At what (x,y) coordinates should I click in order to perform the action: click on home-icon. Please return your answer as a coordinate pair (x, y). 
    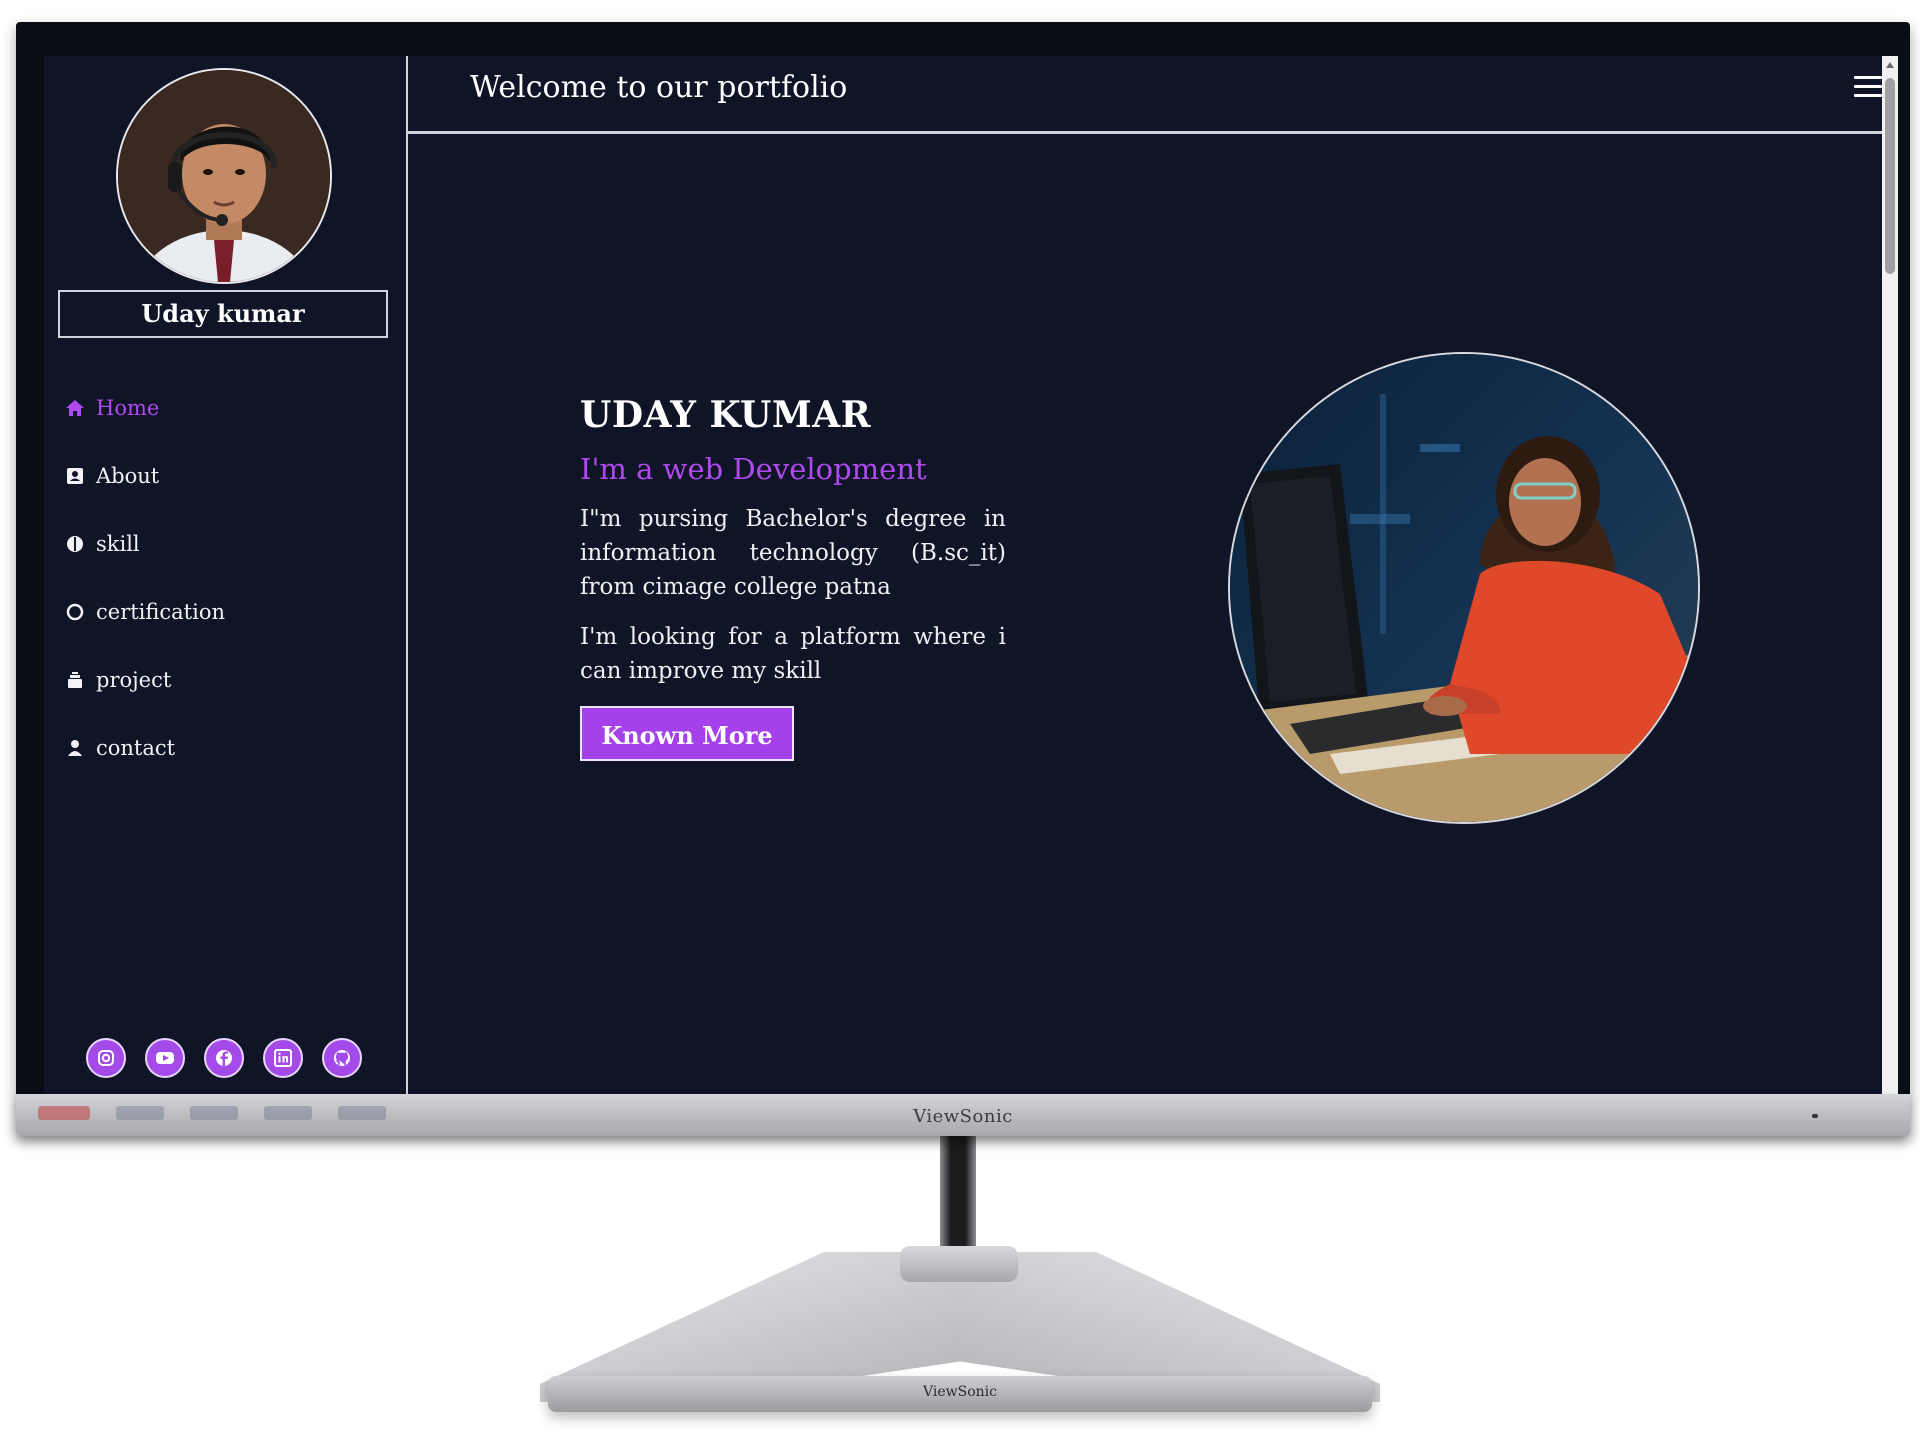
    Looking at the image, I should click on (75, 408).